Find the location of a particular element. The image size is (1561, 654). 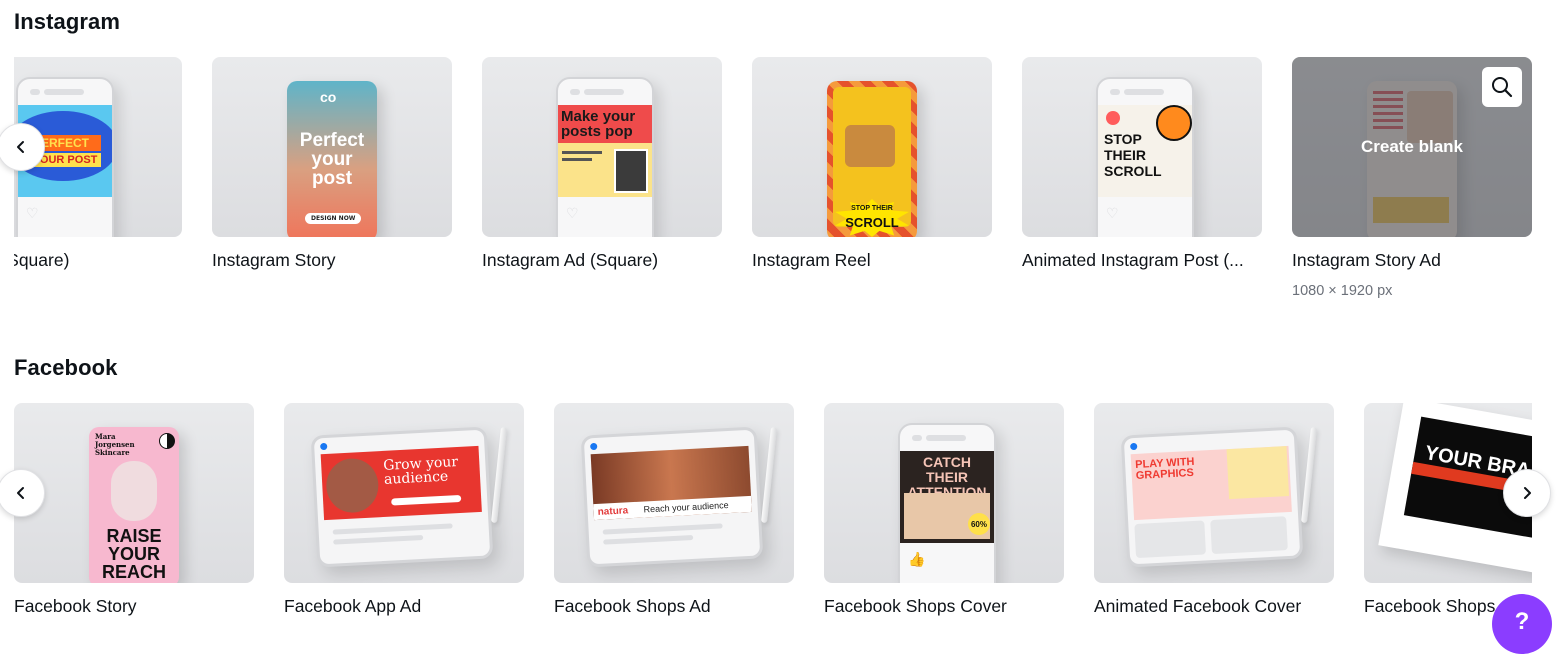

template-dimensions: 1080 × 1920 px is located at coordinates (1342, 291).